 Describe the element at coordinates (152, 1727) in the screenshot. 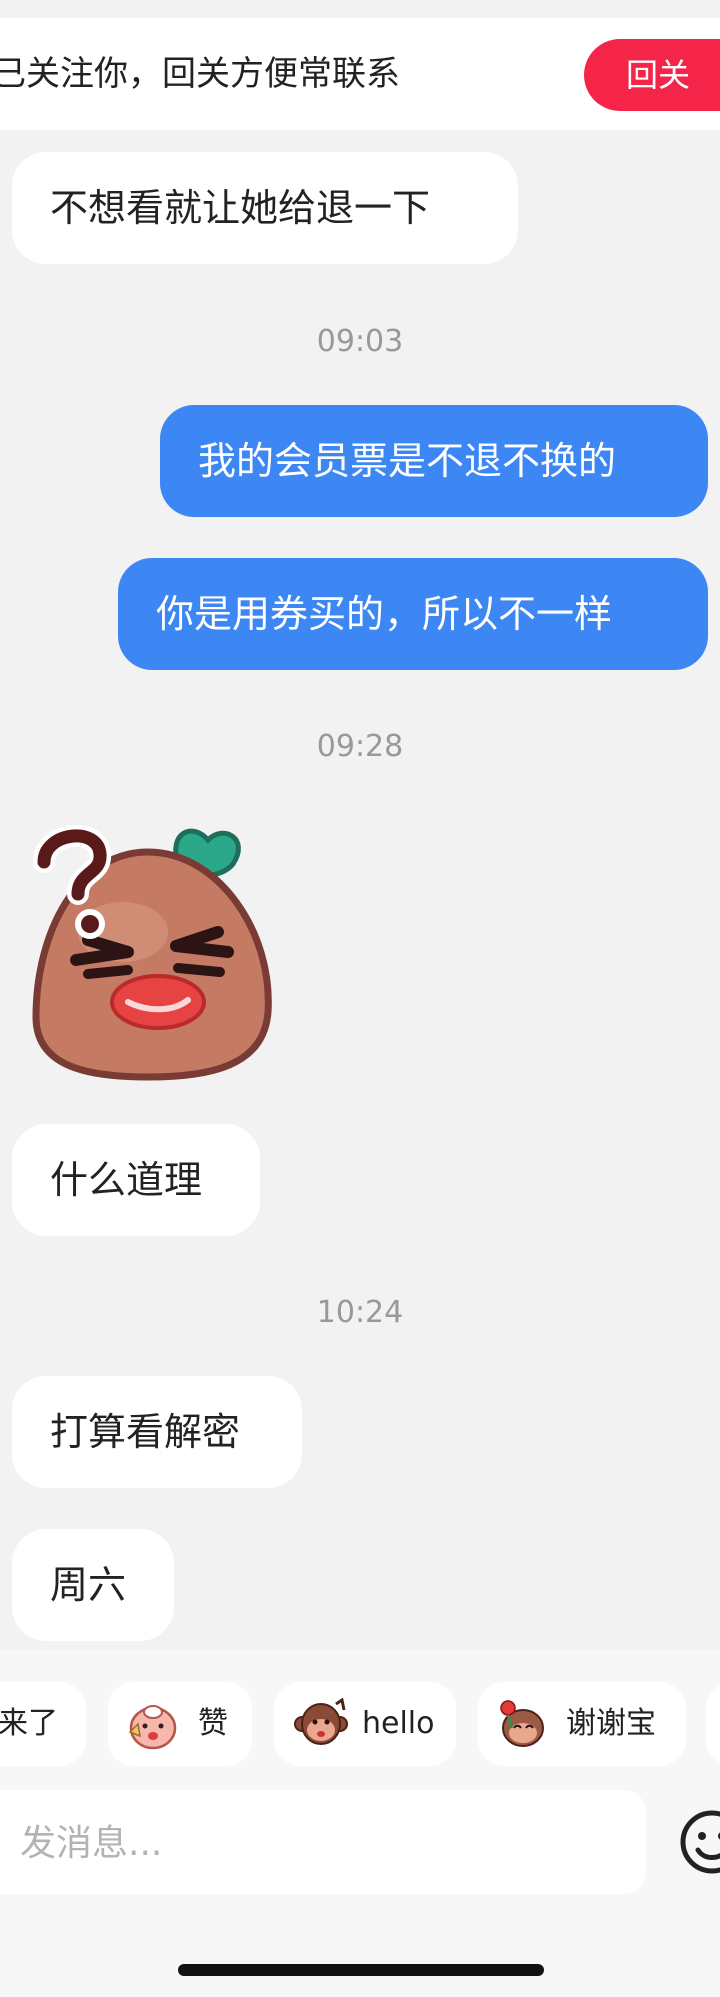

I see `thumbs-up-sticker-icon` at that location.